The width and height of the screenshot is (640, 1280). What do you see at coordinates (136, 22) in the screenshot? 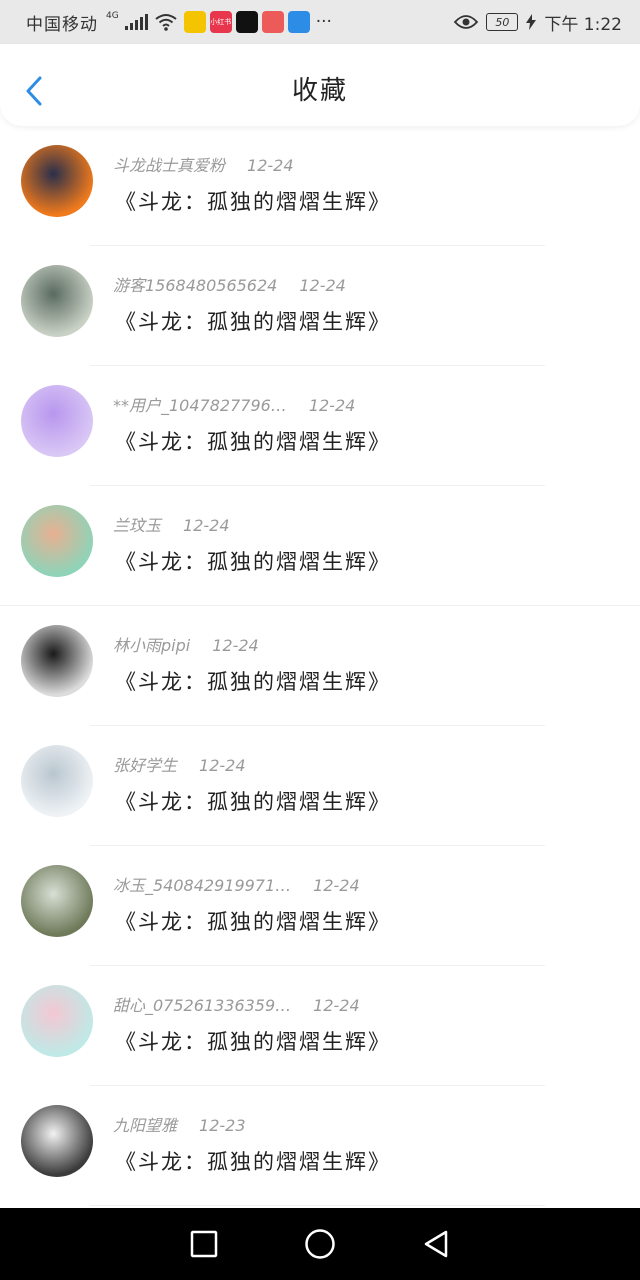
I see `signal-icon` at bounding box center [136, 22].